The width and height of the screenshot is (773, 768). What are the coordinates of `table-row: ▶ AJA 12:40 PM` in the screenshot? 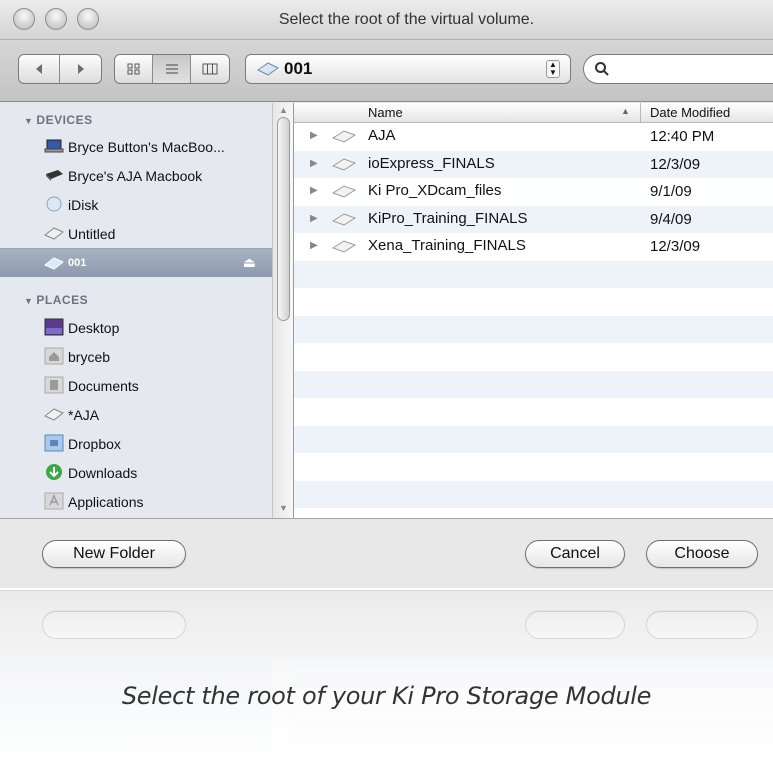 It's located at (533, 137).